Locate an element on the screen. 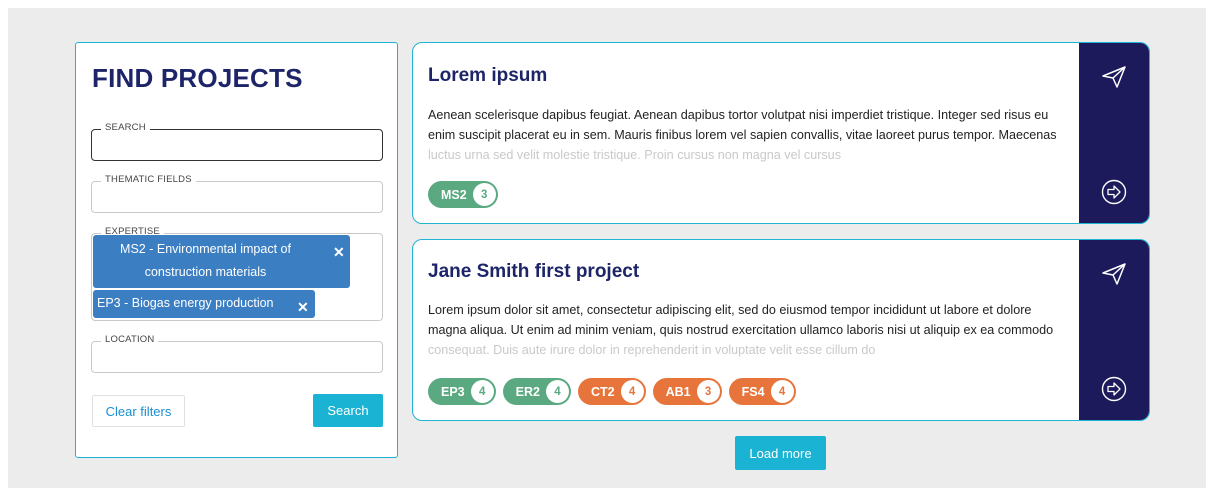 The height and width of the screenshot is (488, 1214). project-tags: EP3 4 ER2 4 CT2 4 AB1 3 FS4 4 is located at coordinates (612, 391).